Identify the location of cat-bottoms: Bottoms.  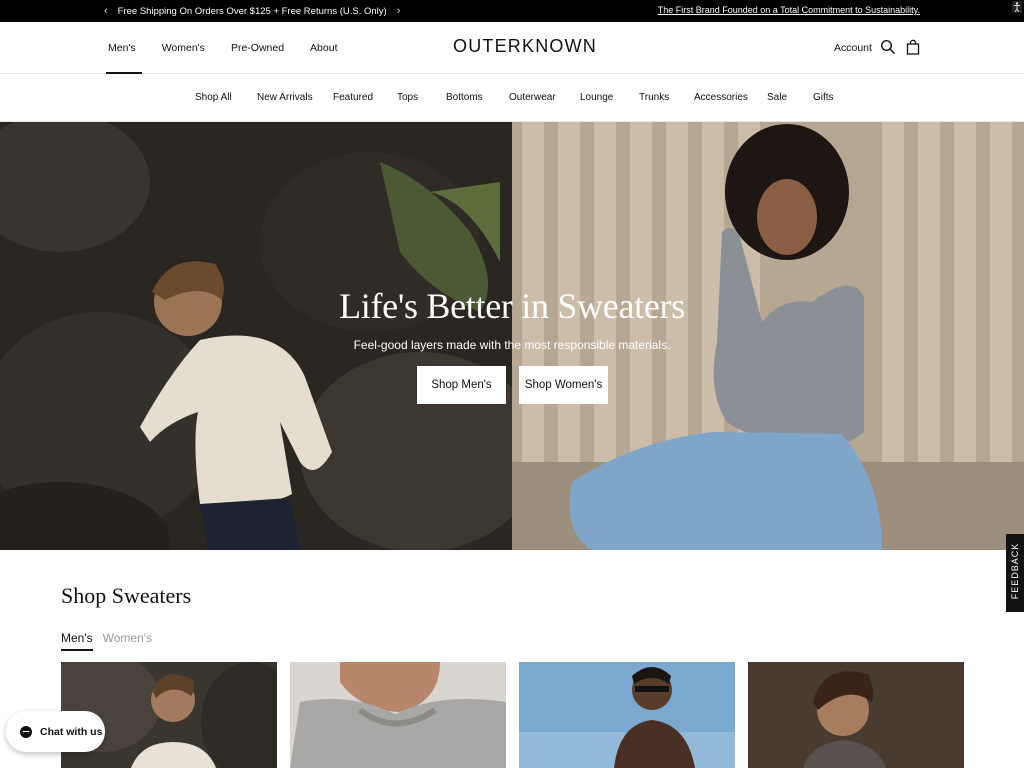
(464, 97).